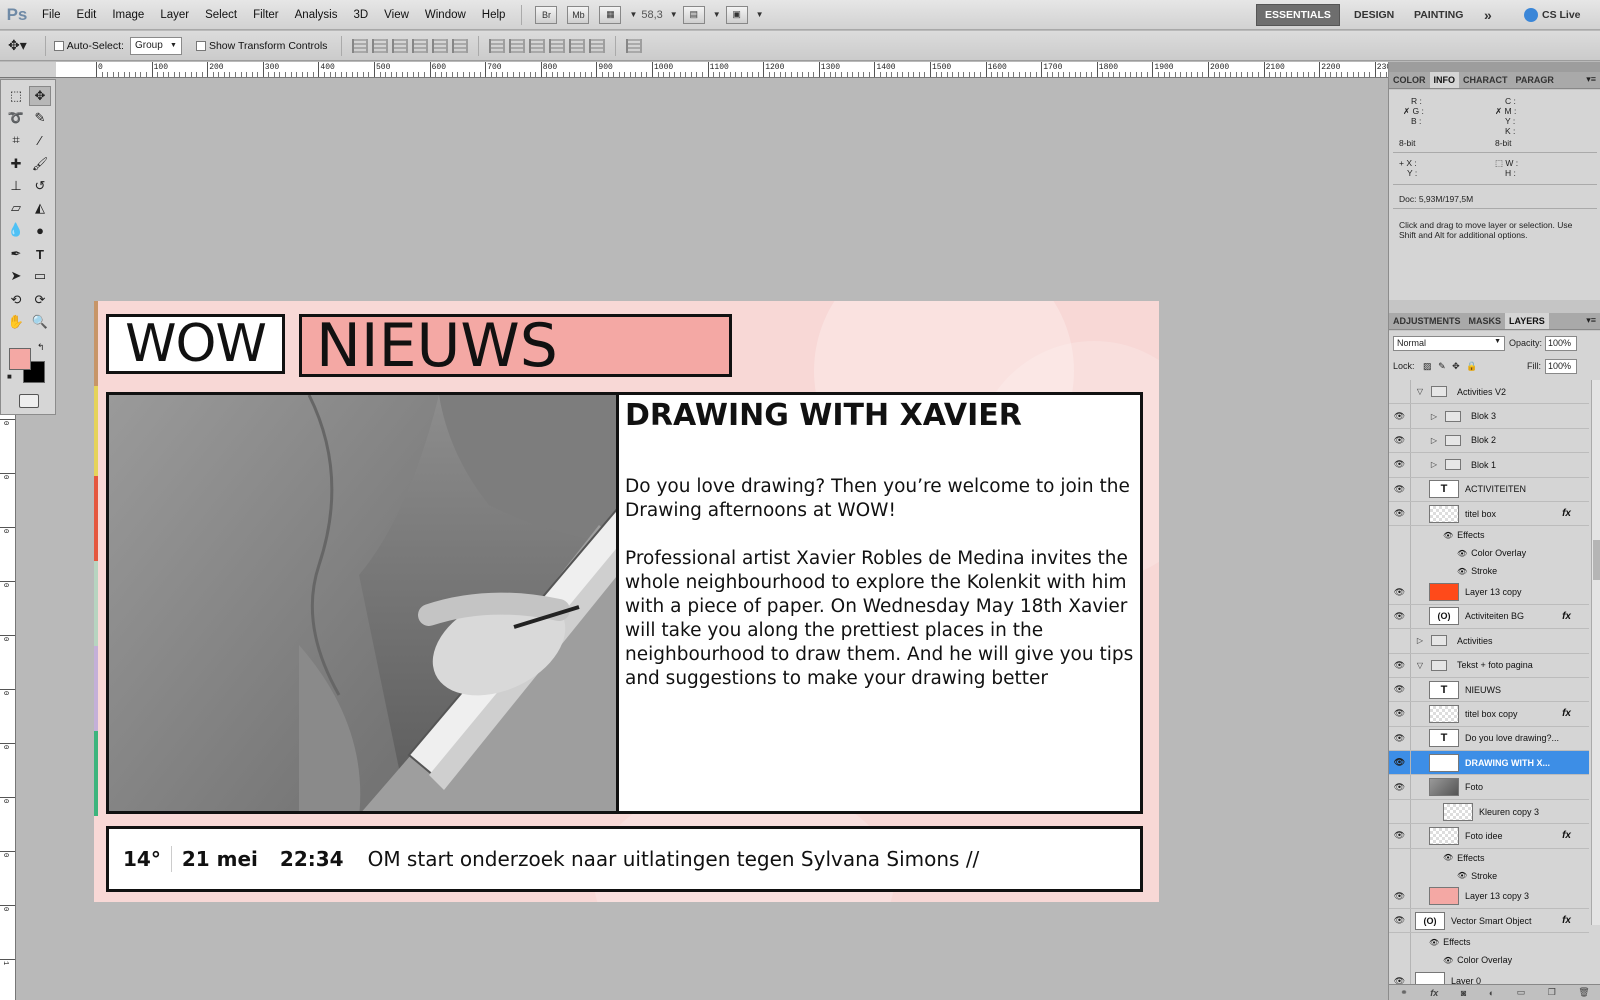 This screenshot has width=1600, height=1000. What do you see at coordinates (1552, 992) in the screenshot?
I see `new-layer-icon: ❐` at bounding box center [1552, 992].